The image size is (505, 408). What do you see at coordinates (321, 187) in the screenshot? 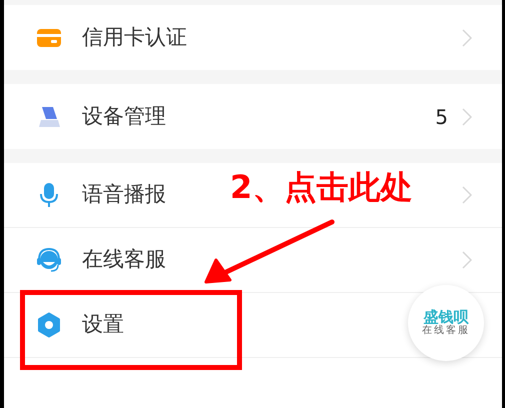
I see `annotation-text: 2、点击此处` at bounding box center [321, 187].